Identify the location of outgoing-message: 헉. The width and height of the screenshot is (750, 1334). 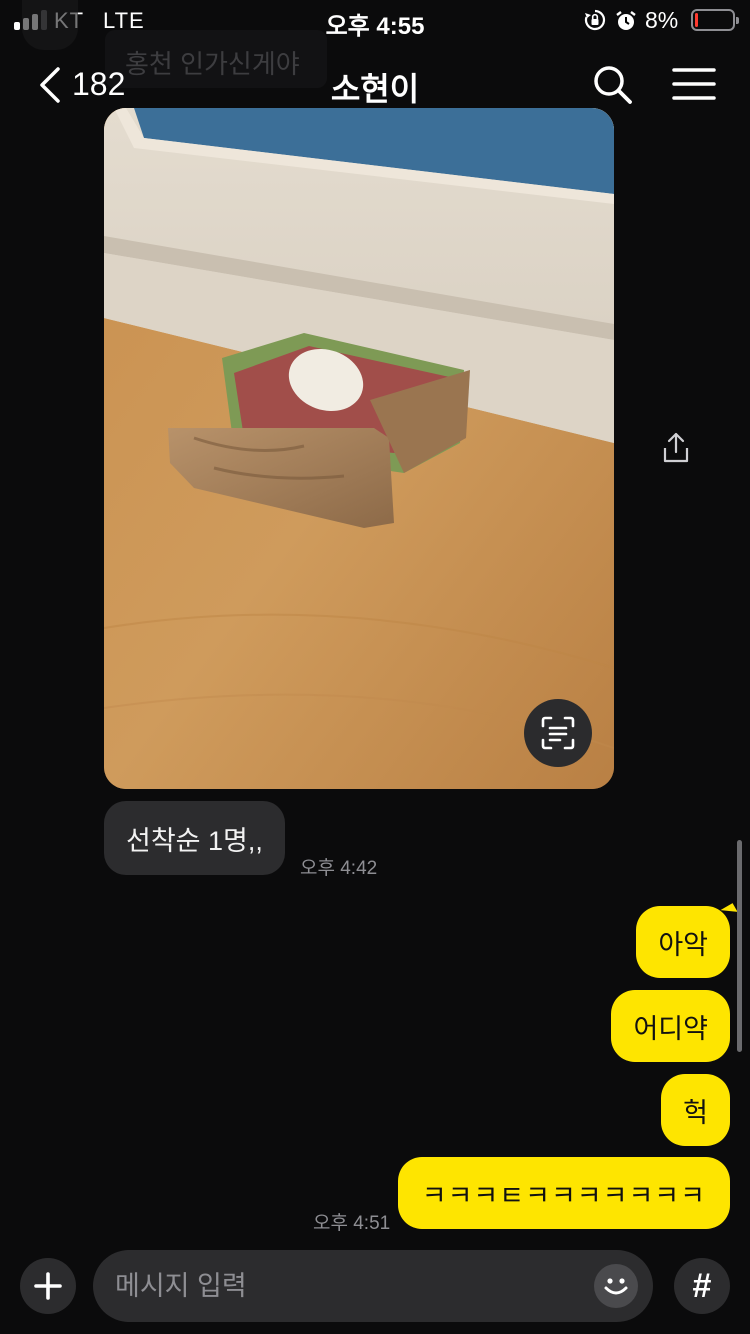
(695, 1110).